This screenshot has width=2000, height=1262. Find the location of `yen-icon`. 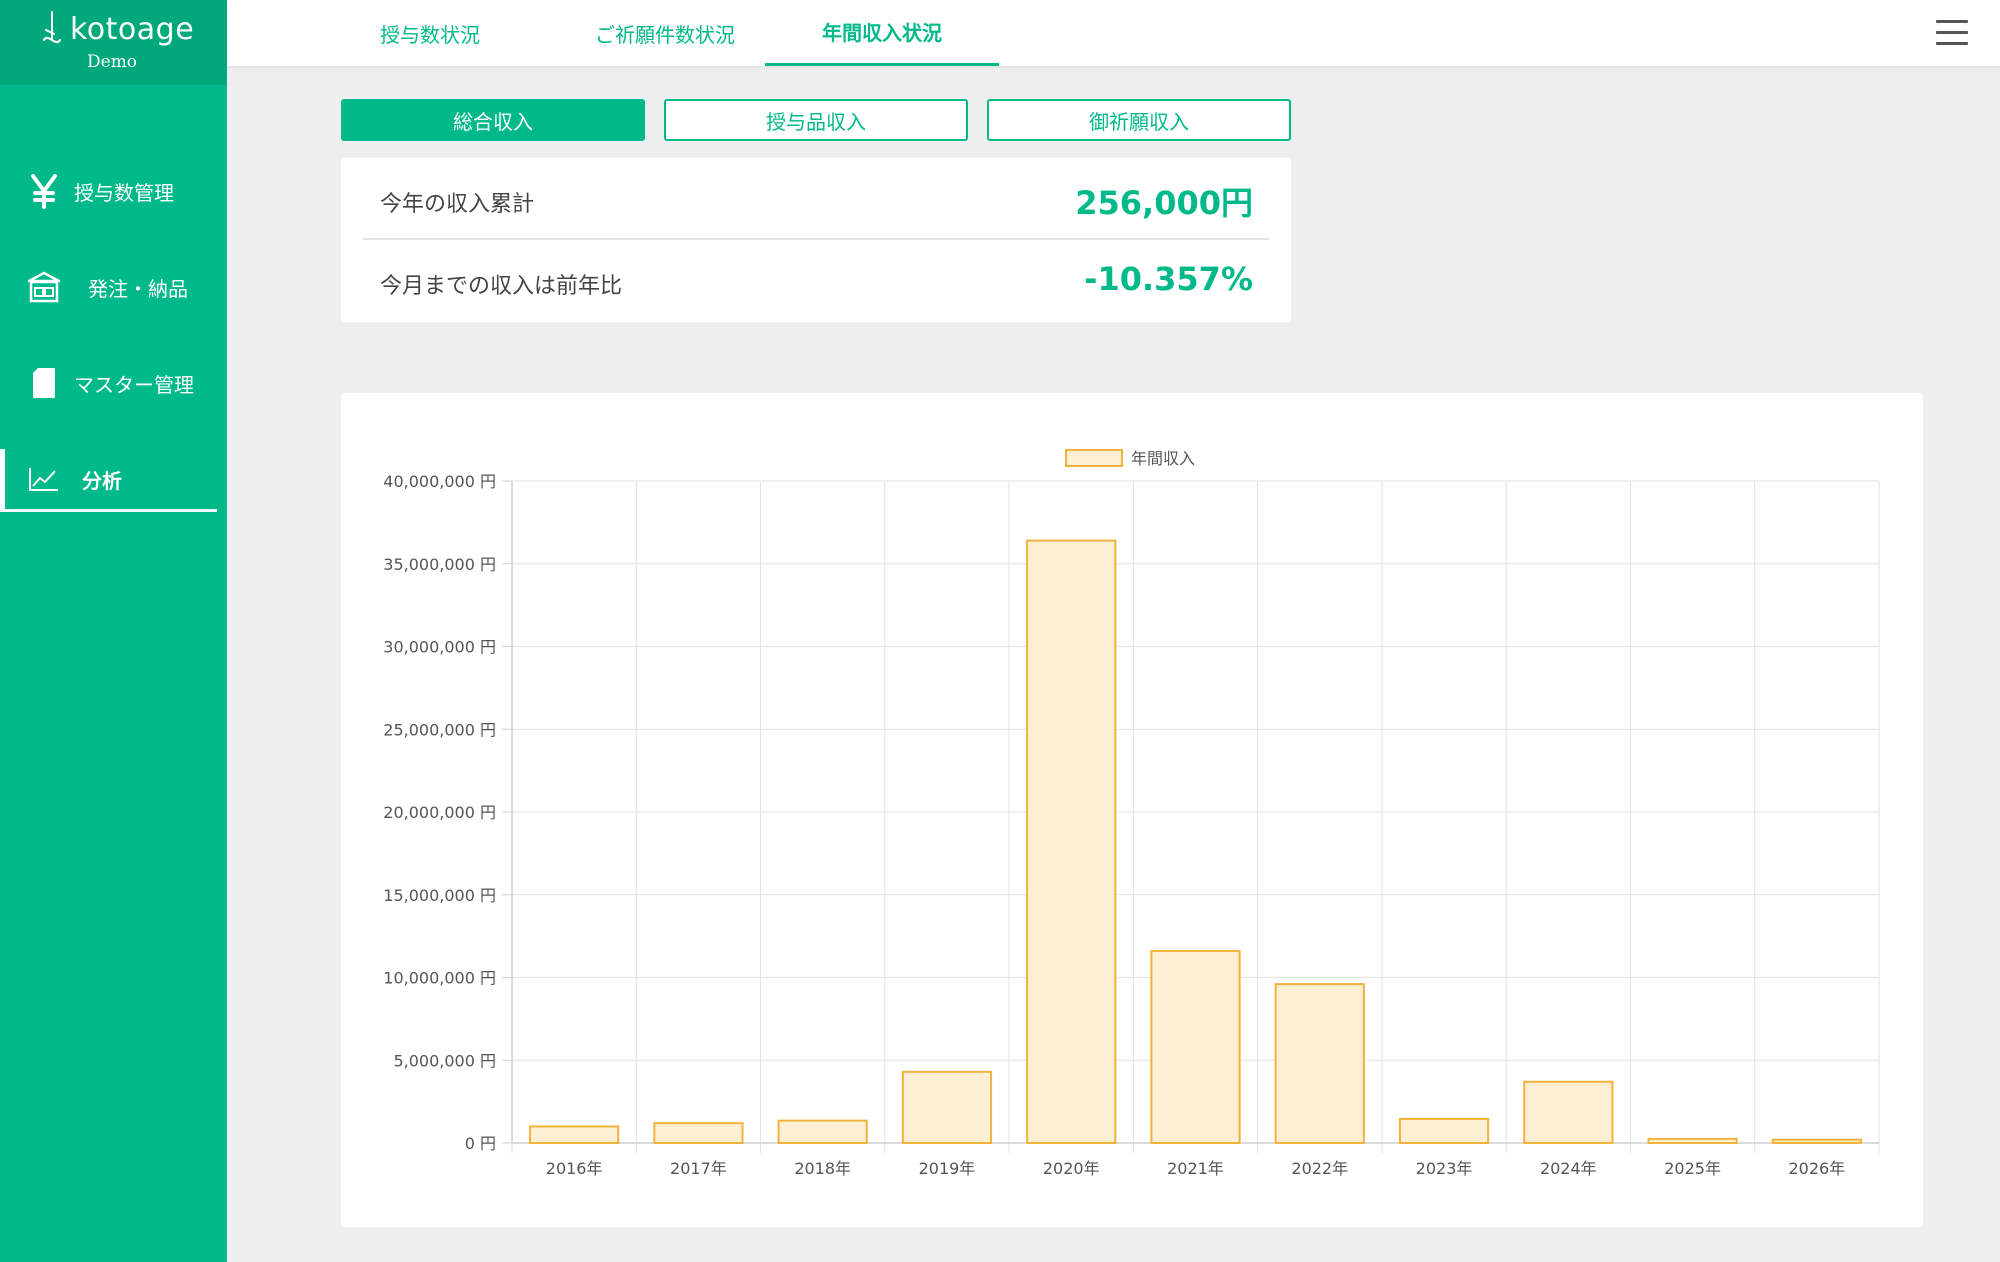

yen-icon is located at coordinates (44, 191).